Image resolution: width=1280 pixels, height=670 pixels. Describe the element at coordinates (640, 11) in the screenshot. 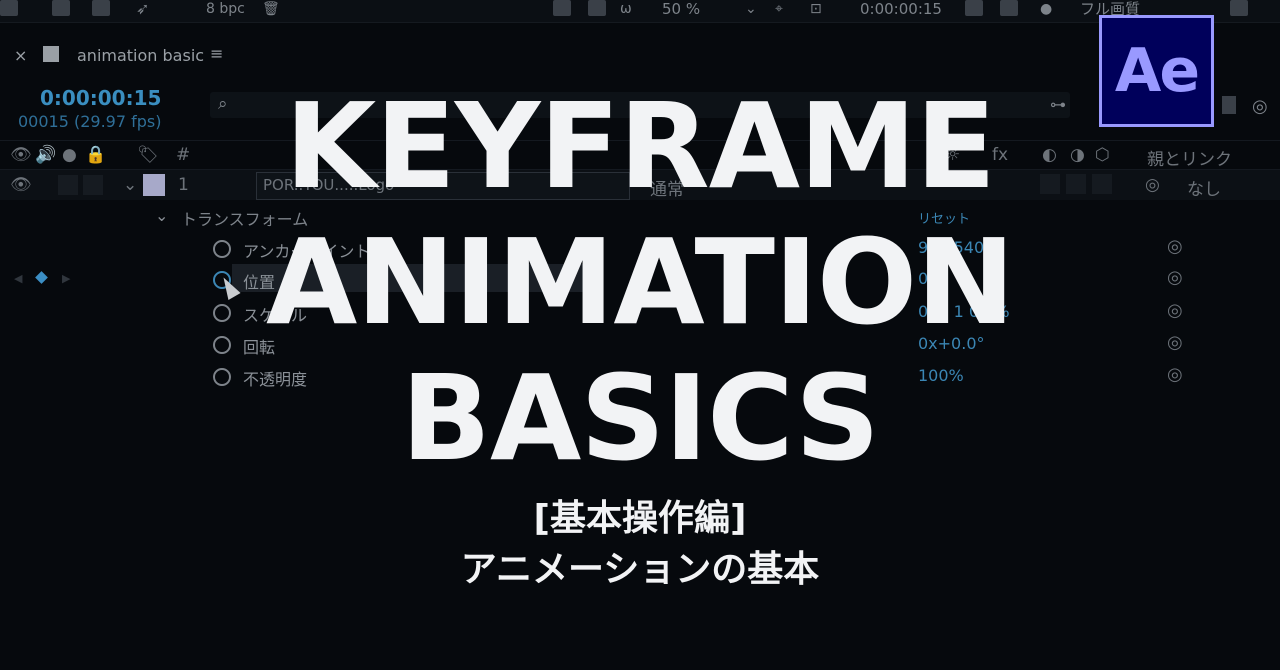

I see `top-toolbar: ➶ 8 bpc 🗑 ω 50 % ⌄ ⌖ ⊡ 0:00:00:15 ● フル画質` at that location.